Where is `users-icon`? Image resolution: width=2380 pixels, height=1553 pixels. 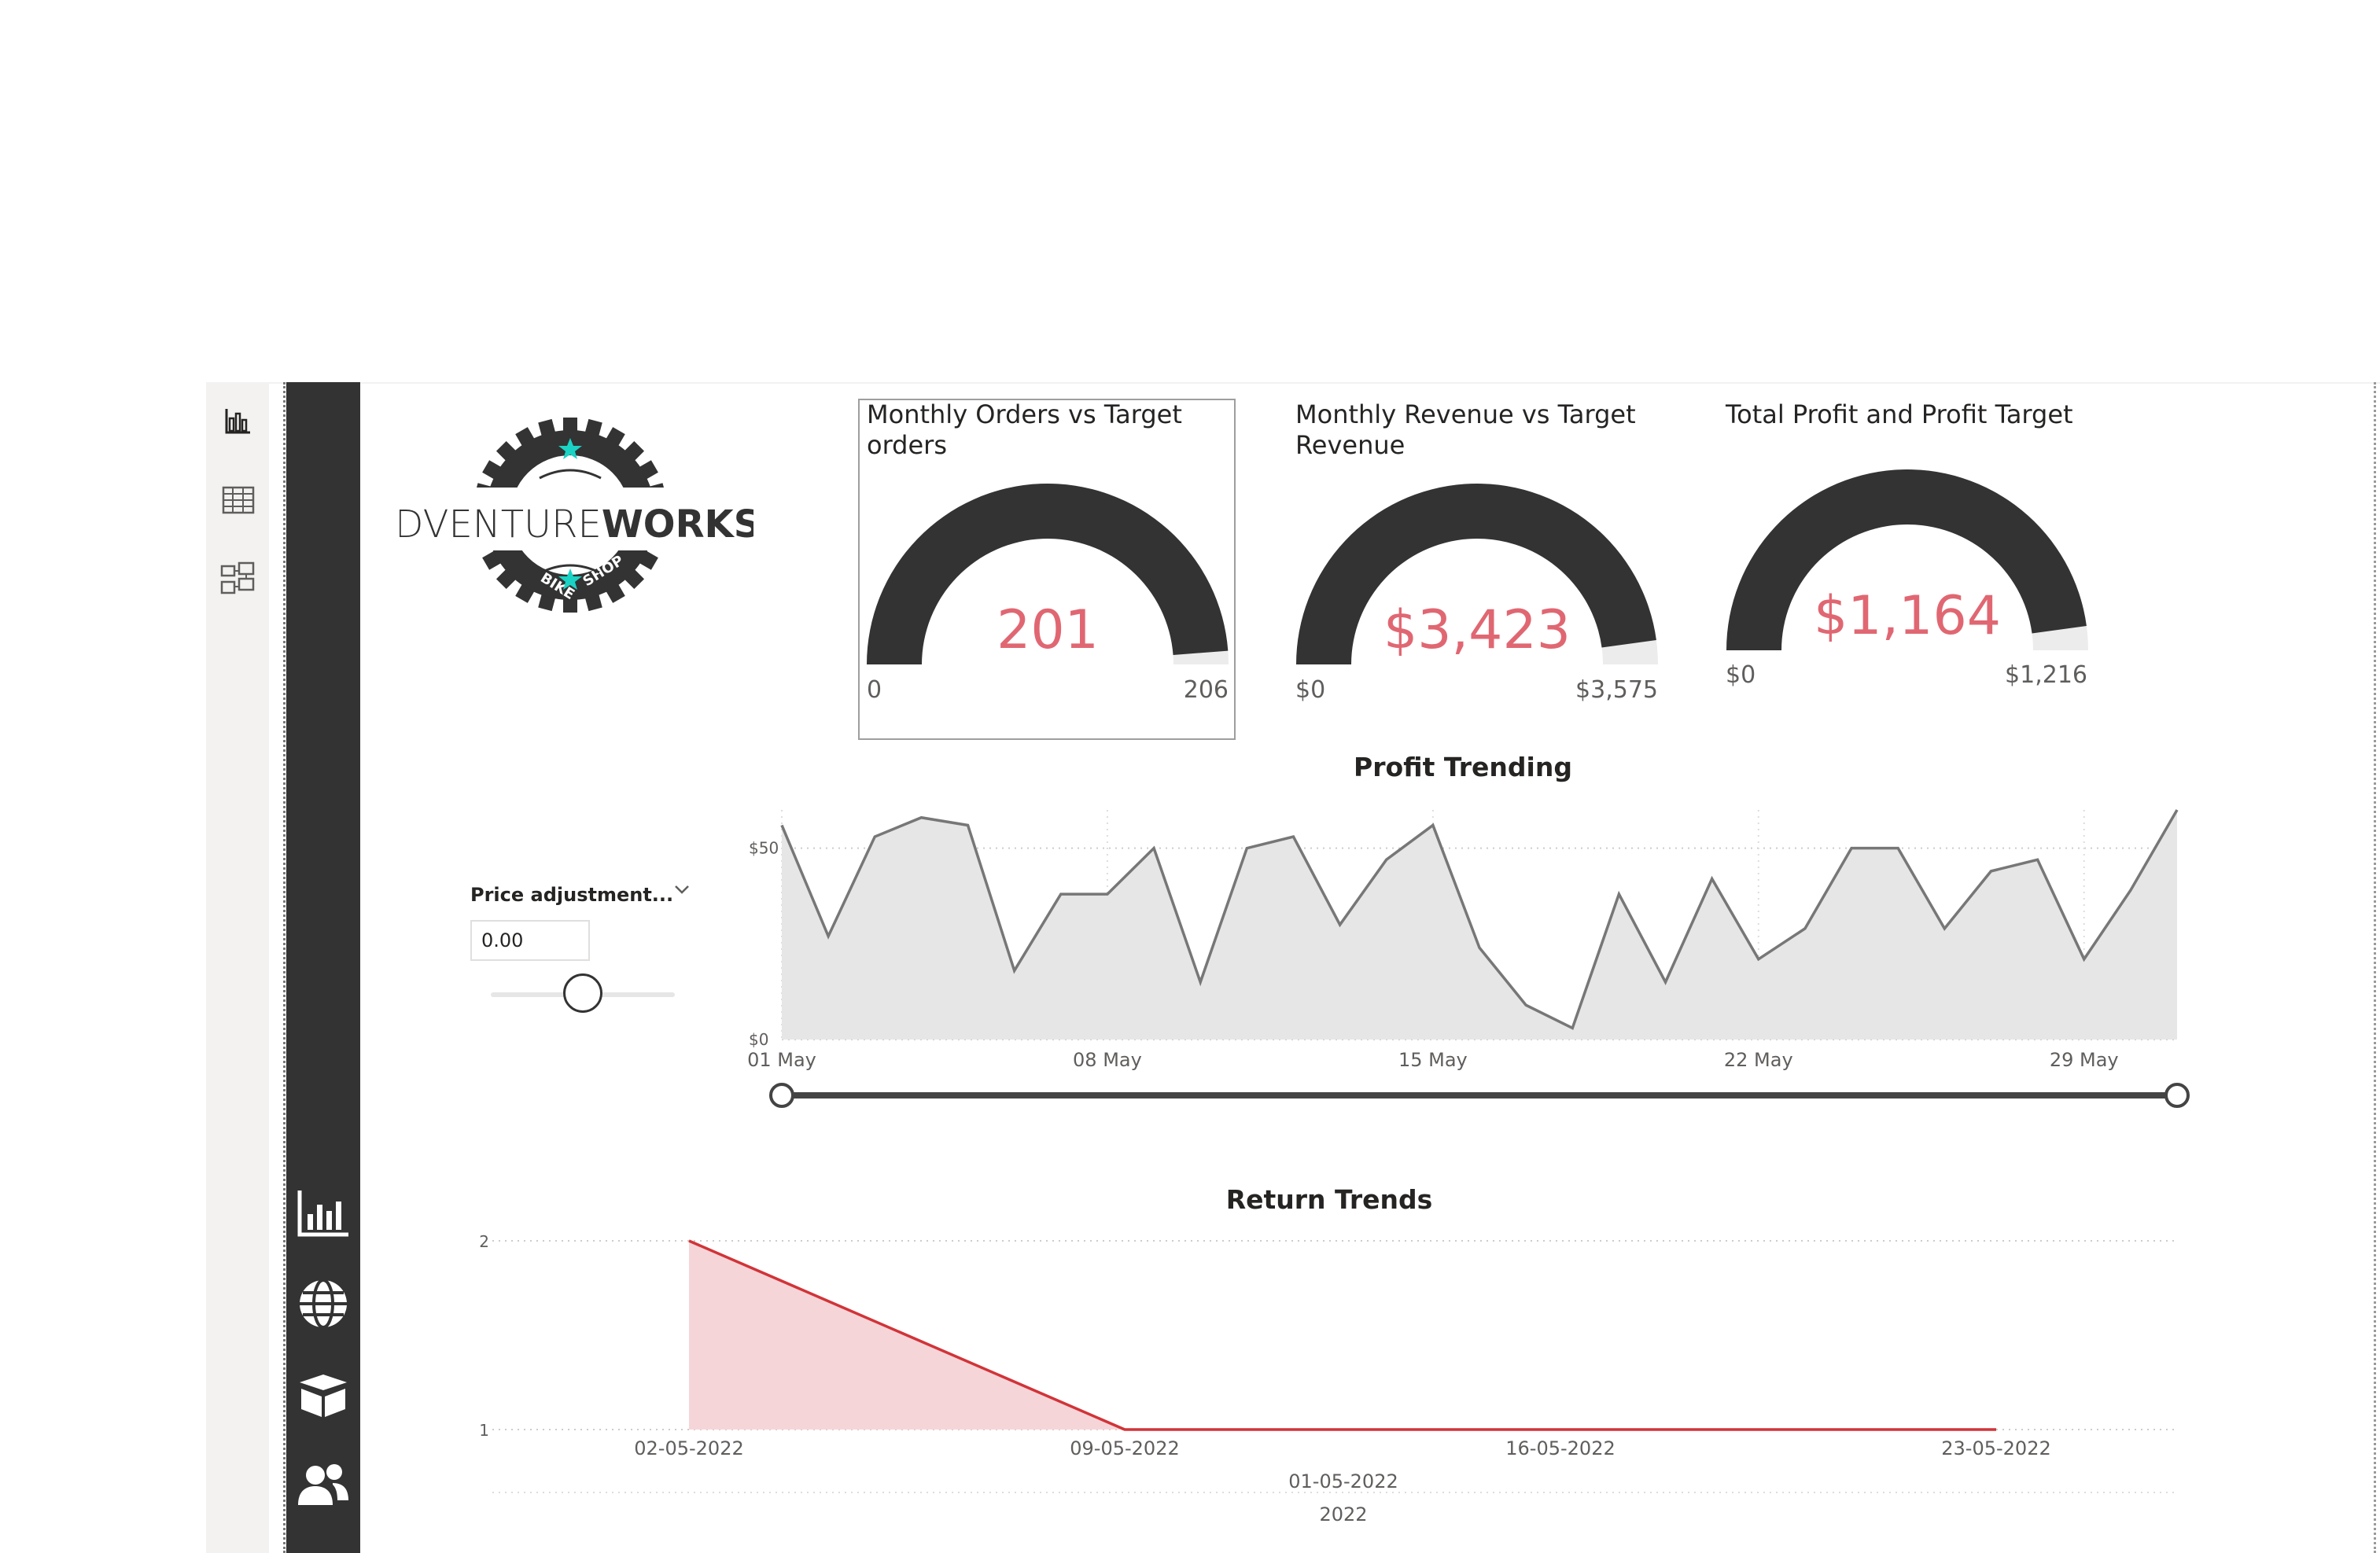
users-icon is located at coordinates (323, 1484).